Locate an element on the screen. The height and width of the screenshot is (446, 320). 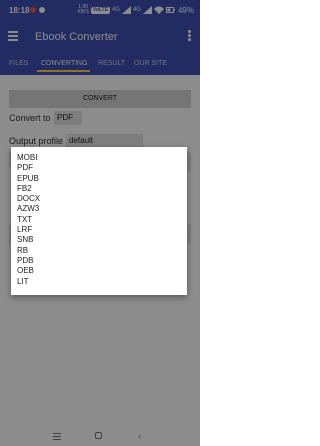
format-option-epub: EPUB is located at coordinates (99, 179).